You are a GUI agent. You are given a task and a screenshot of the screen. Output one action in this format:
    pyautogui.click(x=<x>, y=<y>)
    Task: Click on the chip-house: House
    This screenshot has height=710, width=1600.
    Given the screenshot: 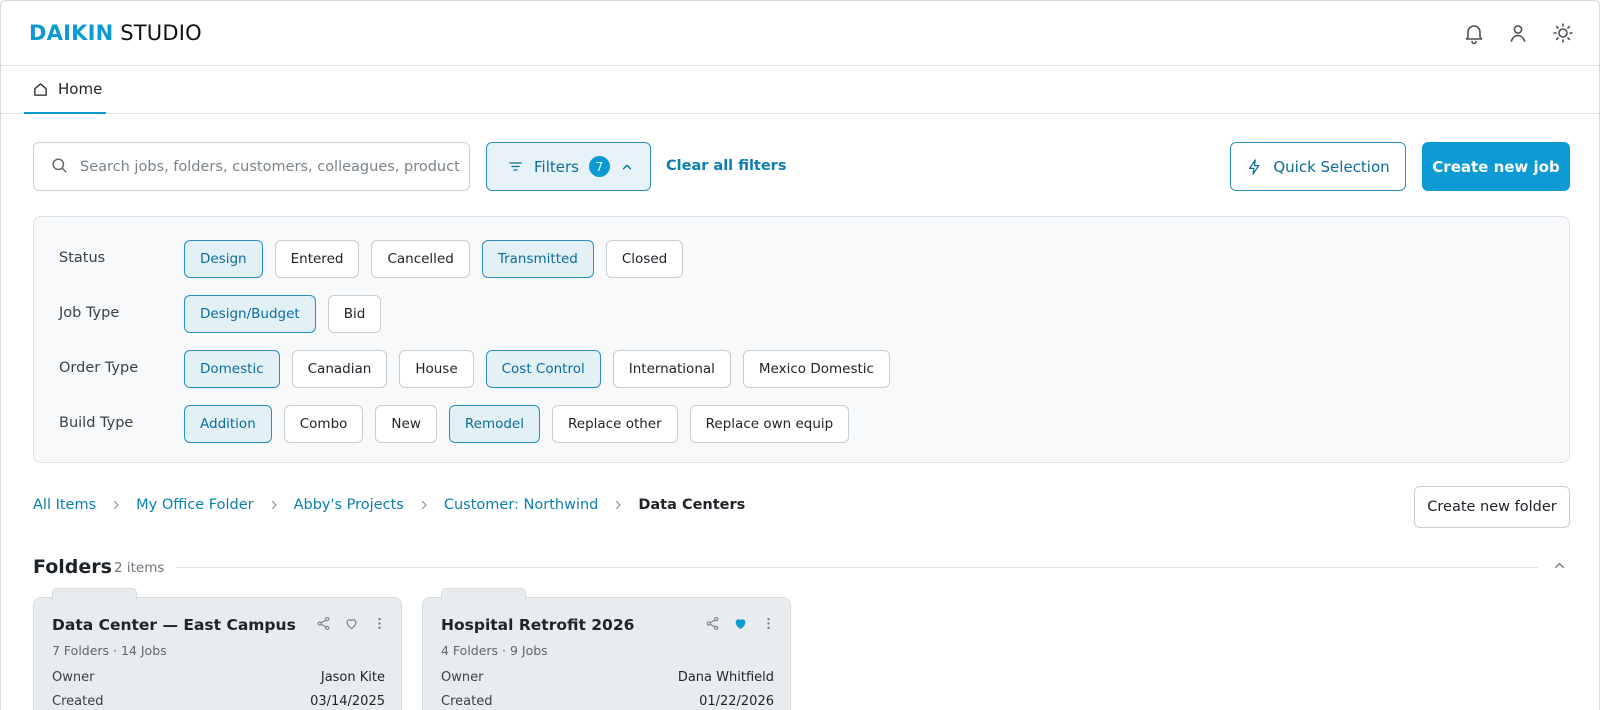 What is the action you would take?
    pyautogui.click(x=436, y=369)
    